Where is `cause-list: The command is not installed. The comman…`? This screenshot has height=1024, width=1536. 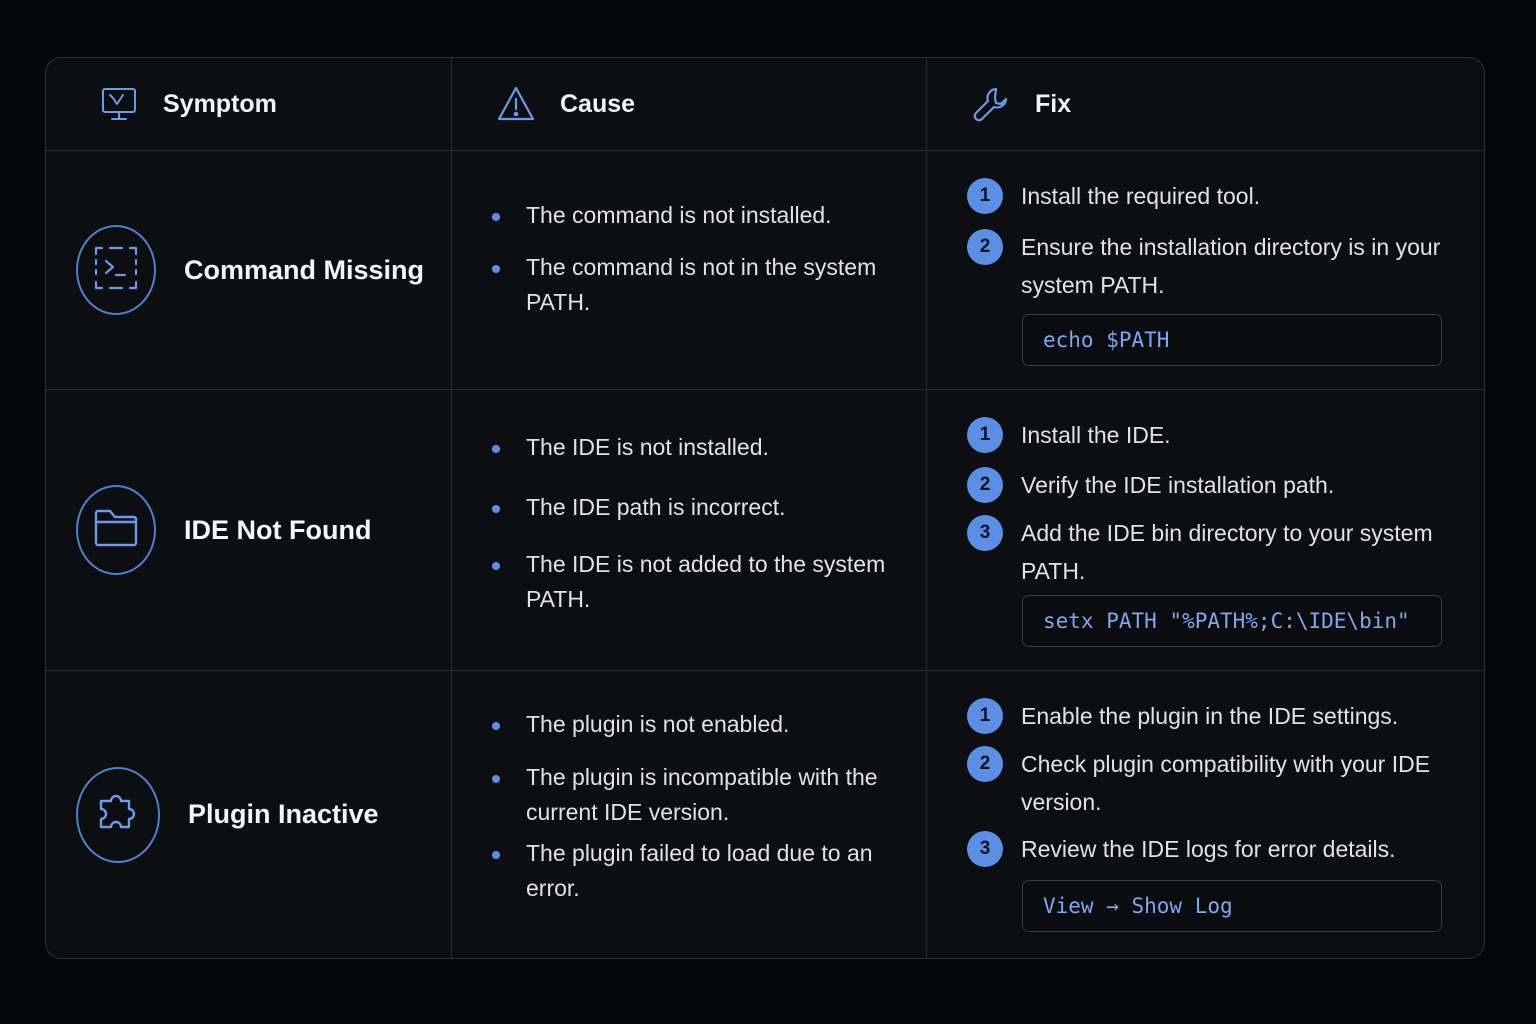 cause-list: The command is not installed. The comman… is located at coordinates (699, 259).